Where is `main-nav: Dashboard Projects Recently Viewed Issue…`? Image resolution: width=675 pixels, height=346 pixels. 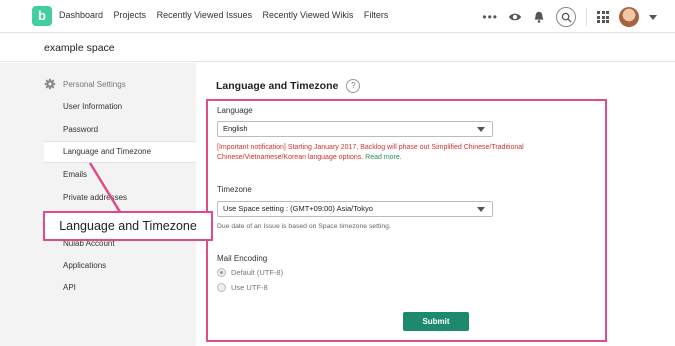
main-nav: Dashboard Projects Recently Viewed Issue… is located at coordinates (227, 15).